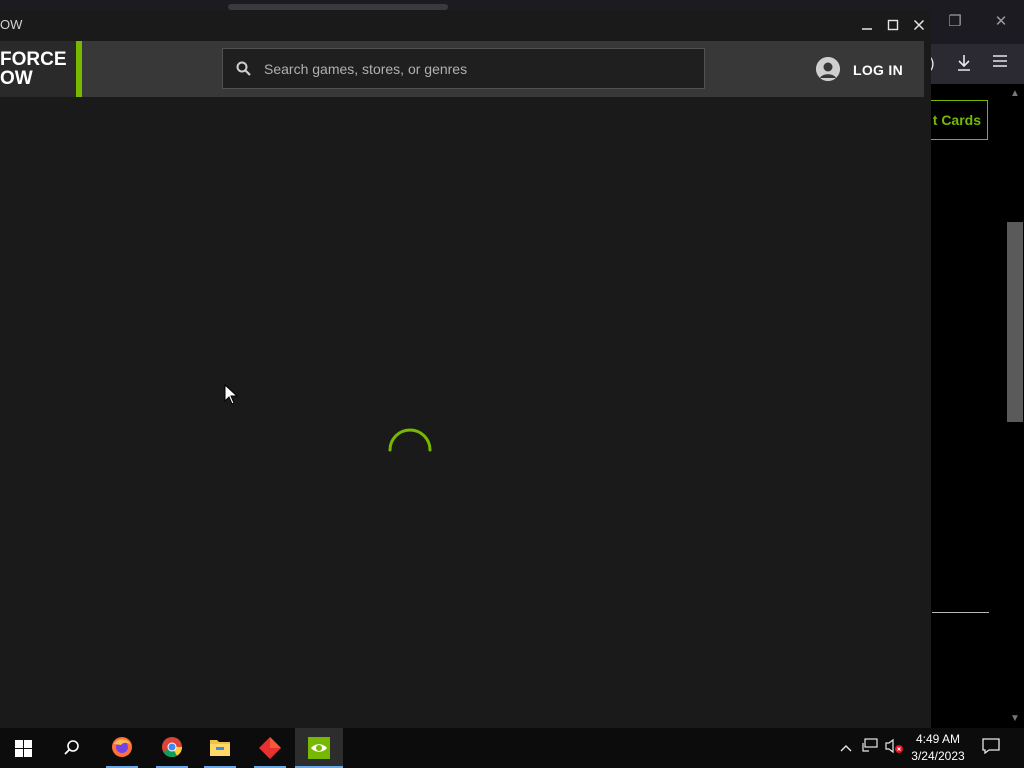  Describe the element at coordinates (867, 26) in the screenshot. I see `minimize-icon` at that location.